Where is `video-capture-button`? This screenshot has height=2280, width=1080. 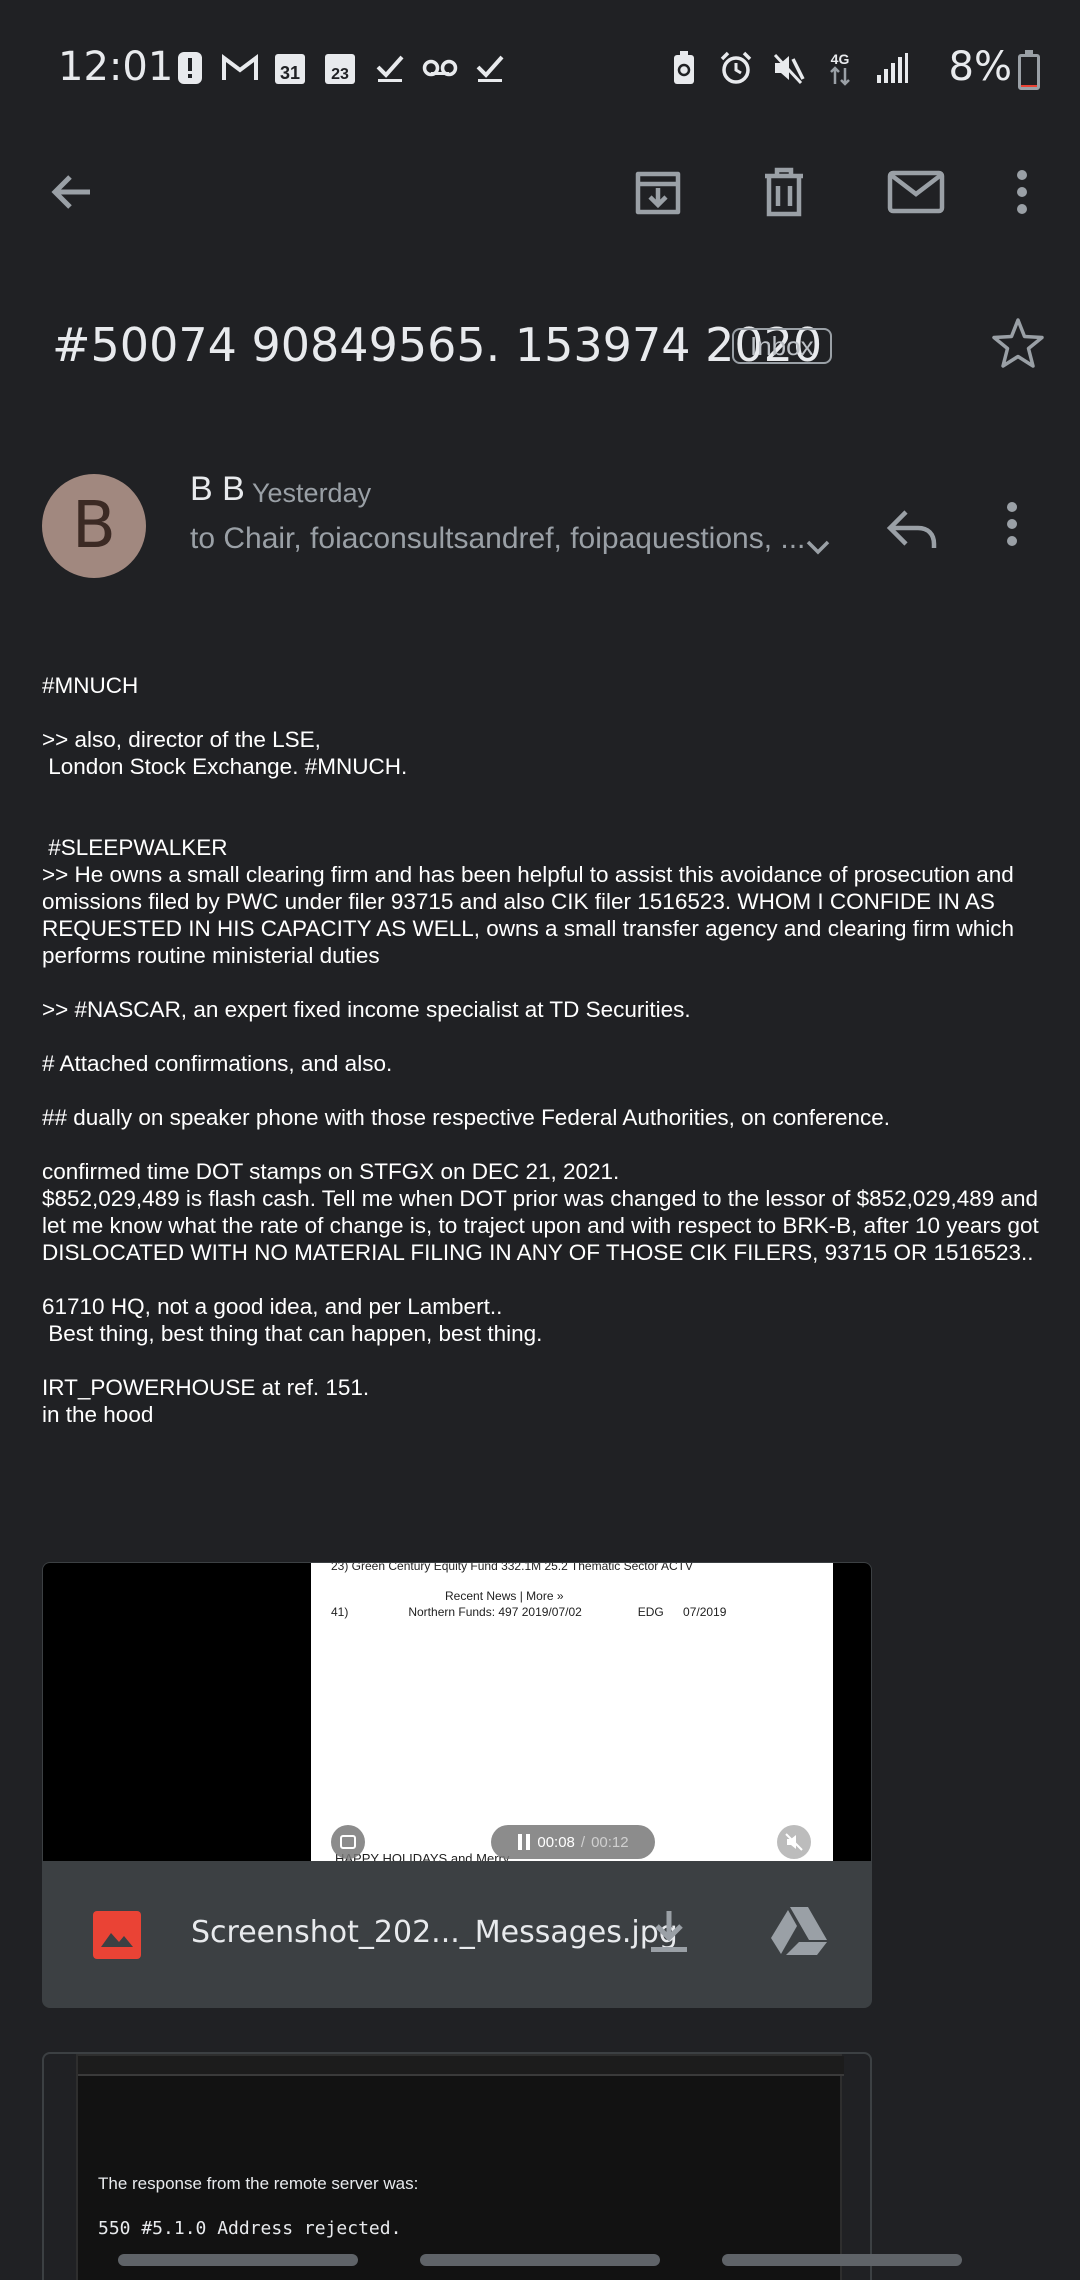
video-capture-button is located at coordinates (348, 1842).